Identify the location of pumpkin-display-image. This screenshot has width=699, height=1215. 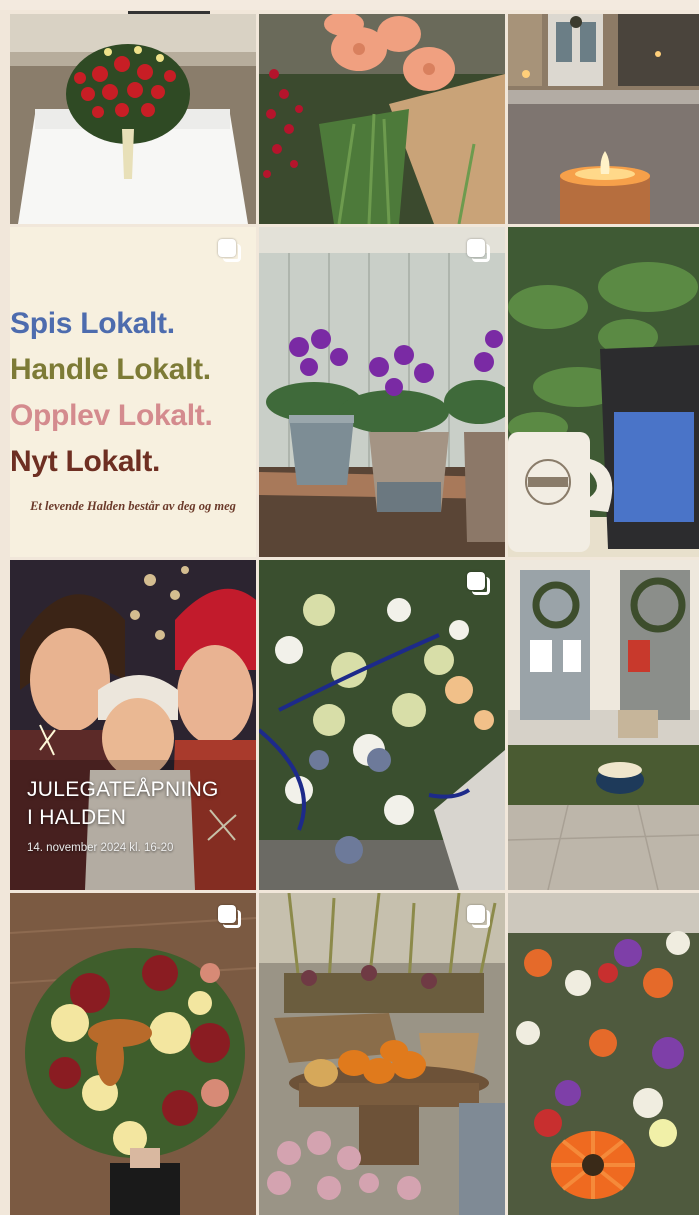
(382, 1054).